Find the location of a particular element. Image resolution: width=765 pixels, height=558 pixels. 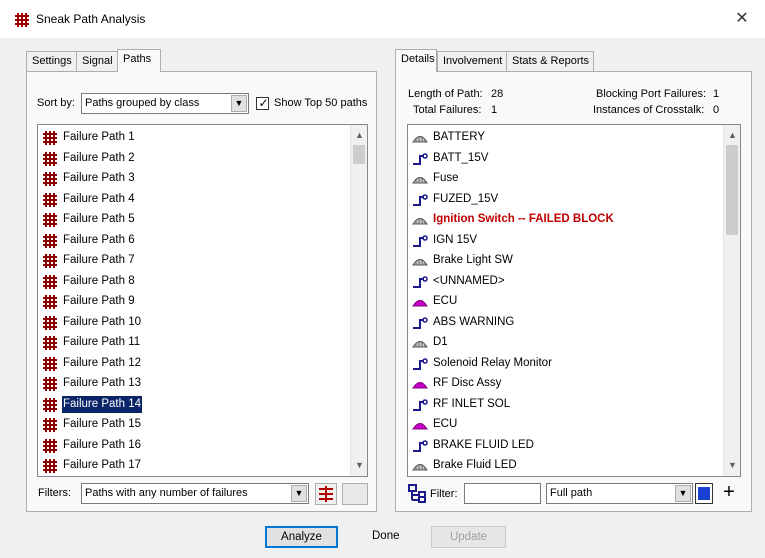

show-top-checkbox: ✓ is located at coordinates (262, 103).